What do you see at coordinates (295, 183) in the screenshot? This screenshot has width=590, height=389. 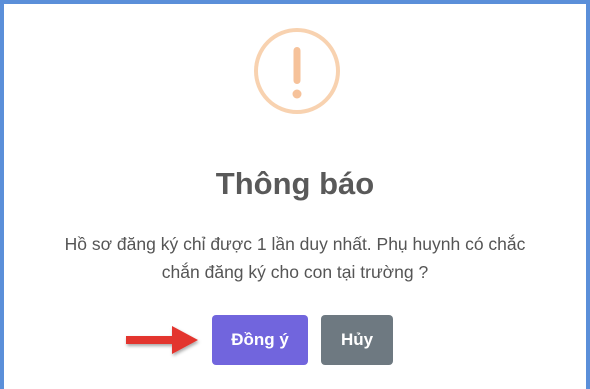 I see `dialog-title: Thông báo` at bounding box center [295, 183].